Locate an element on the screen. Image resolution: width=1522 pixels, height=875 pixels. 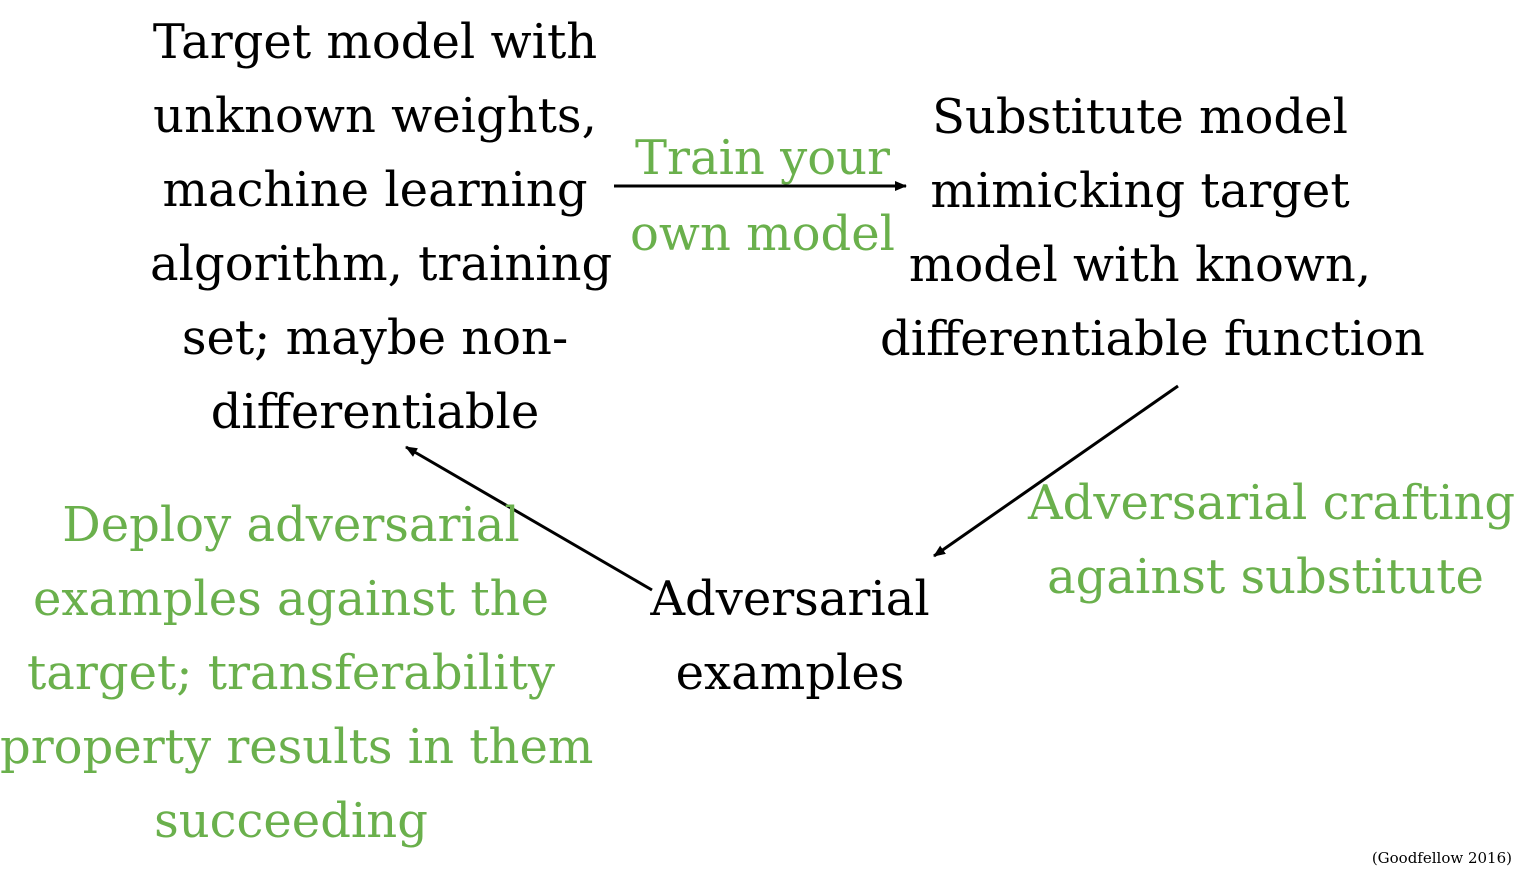
crafting-edge-line: against substitute is located at coordinates (1265, 577).